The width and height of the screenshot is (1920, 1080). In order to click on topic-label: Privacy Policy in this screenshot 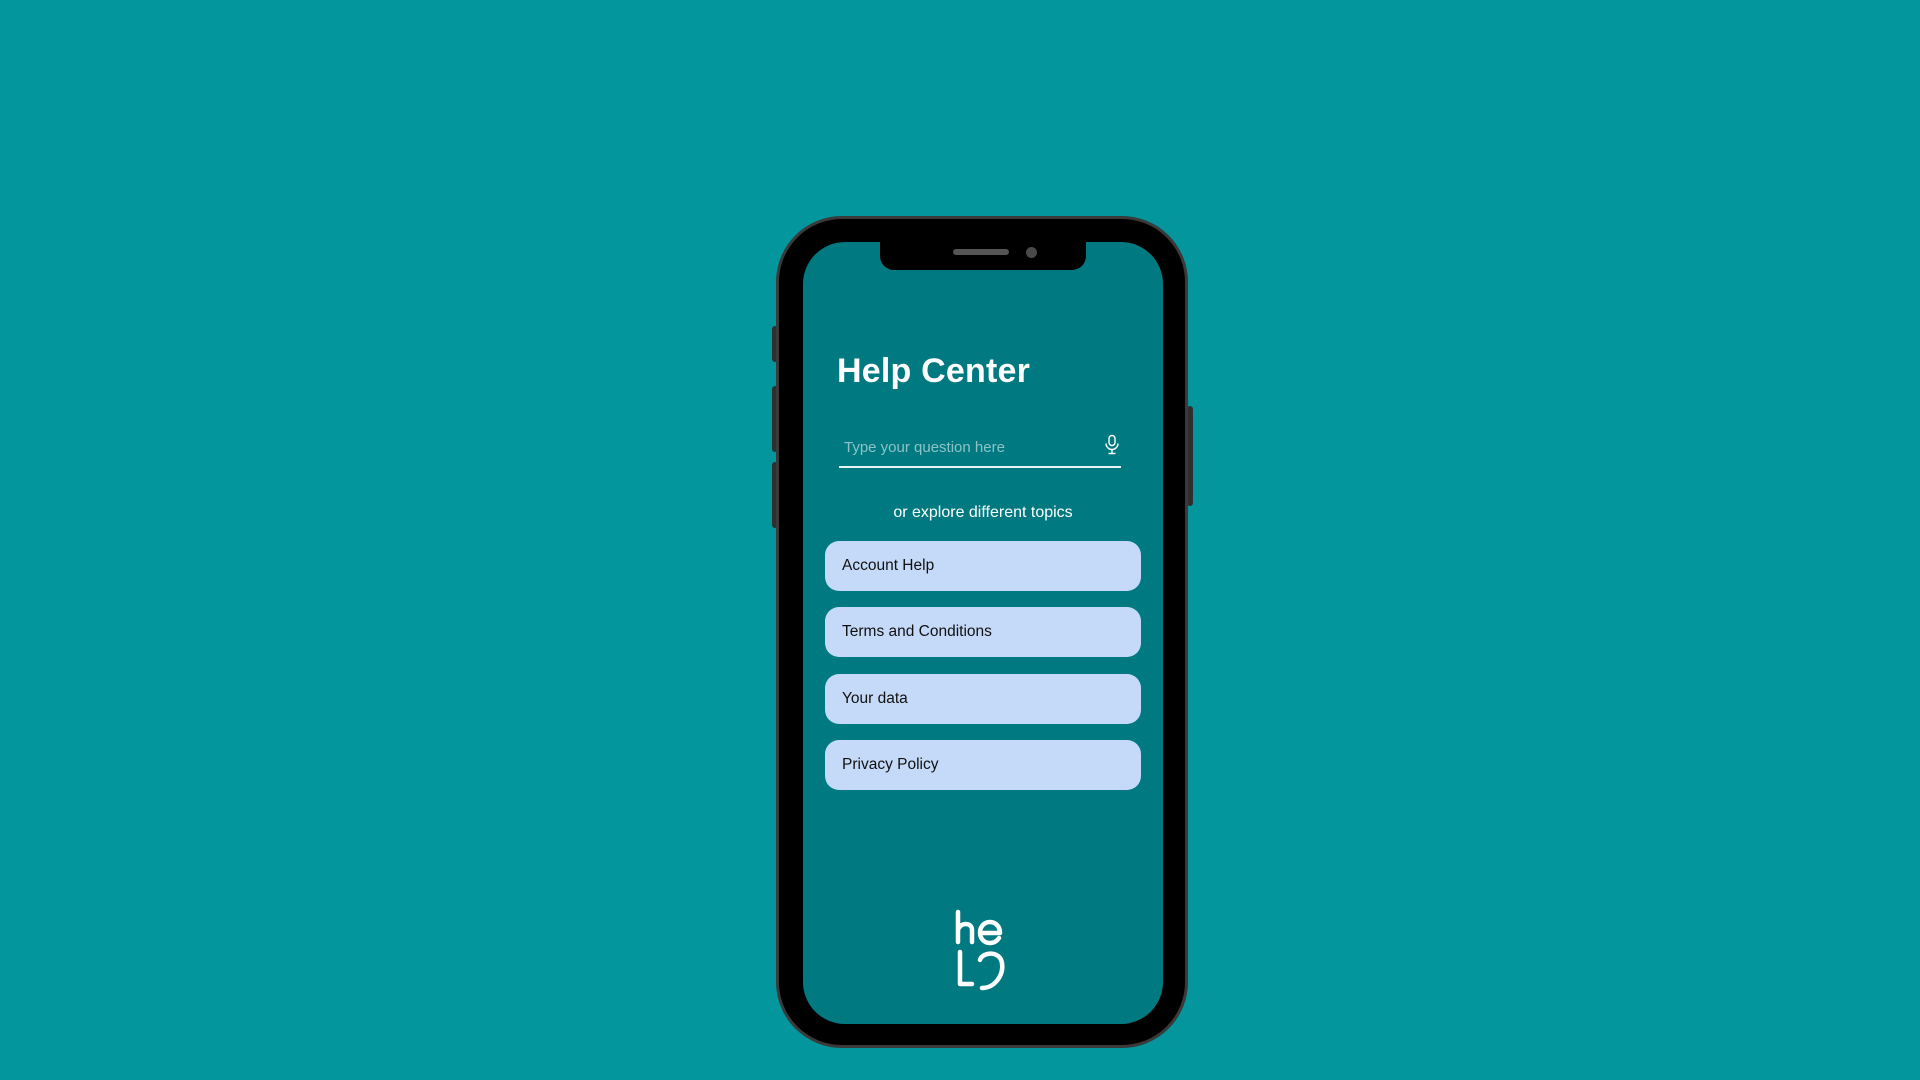, I will do `click(890, 764)`.